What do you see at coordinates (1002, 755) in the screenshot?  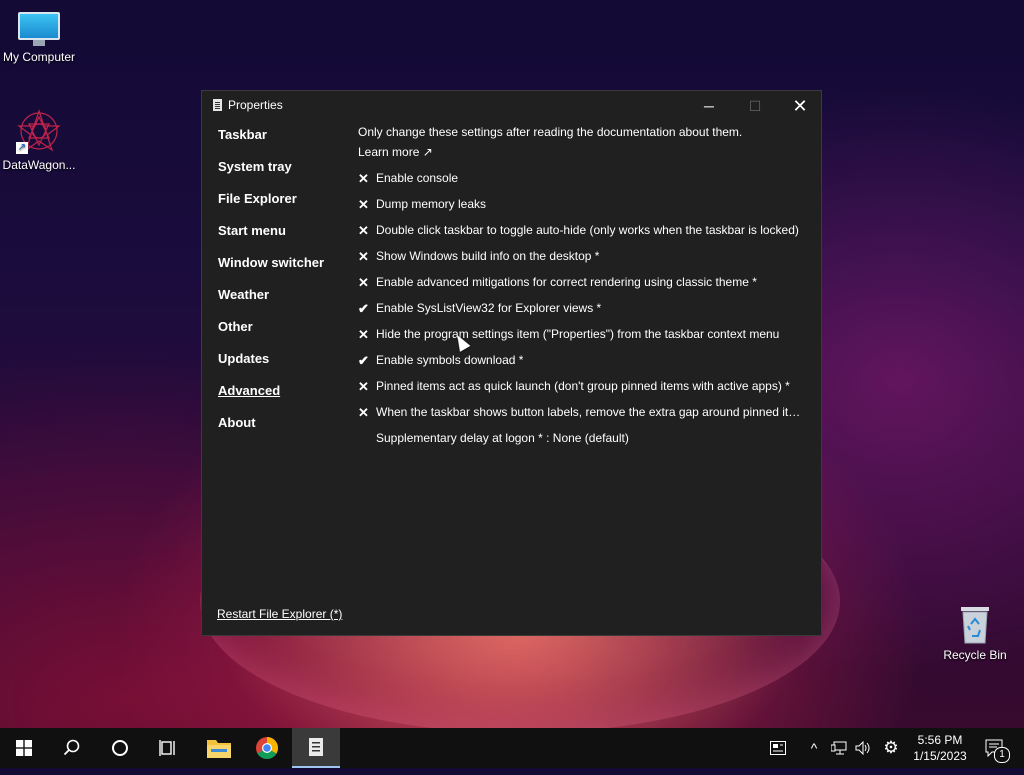 I see `notification-count-badge: 1` at bounding box center [1002, 755].